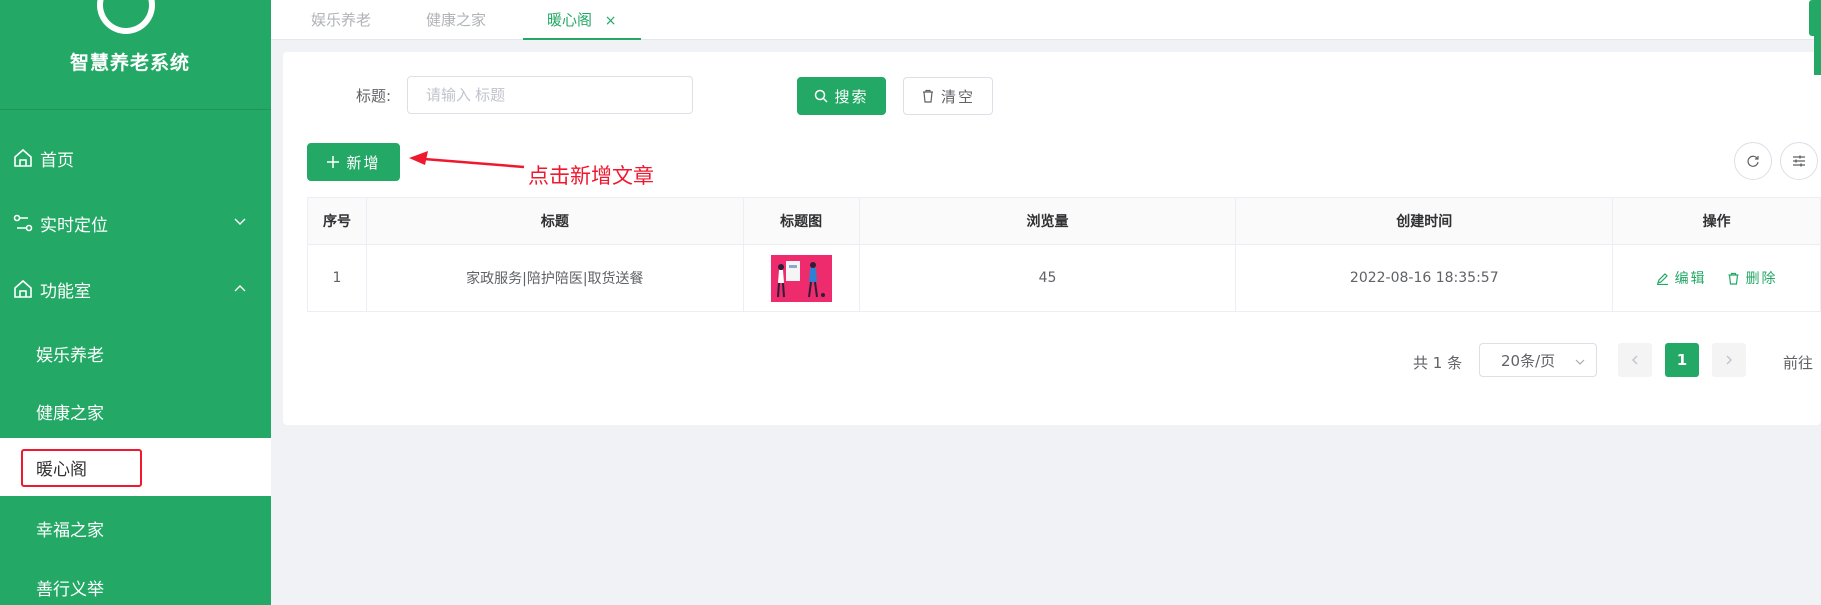 Image resolution: width=1821 pixels, height=605 pixels. What do you see at coordinates (135, 158) in the screenshot?
I see `sidebar-item-home: 首页` at bounding box center [135, 158].